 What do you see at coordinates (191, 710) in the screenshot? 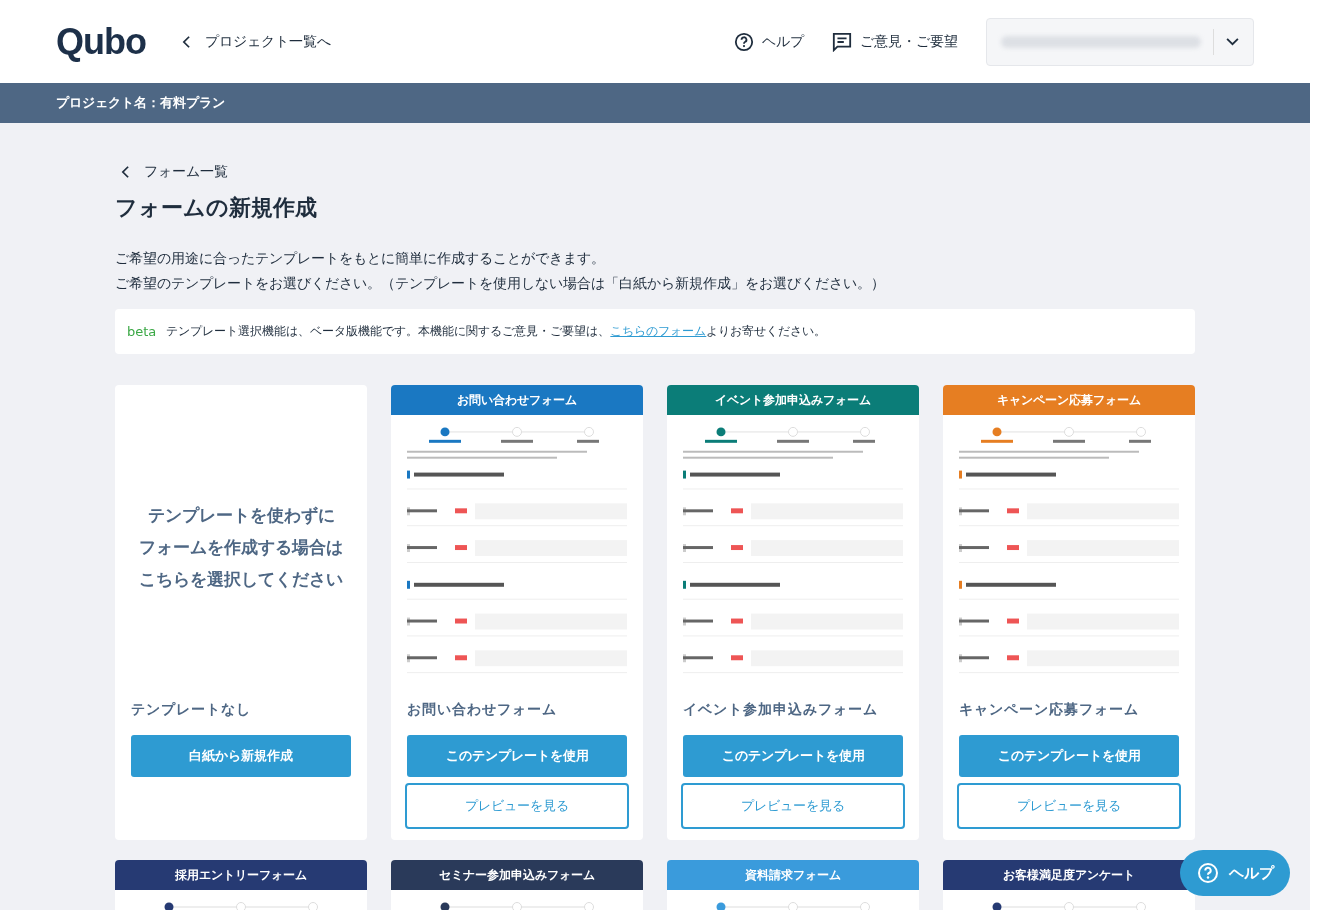
I see `template-name: テンプレートなし` at bounding box center [191, 710].